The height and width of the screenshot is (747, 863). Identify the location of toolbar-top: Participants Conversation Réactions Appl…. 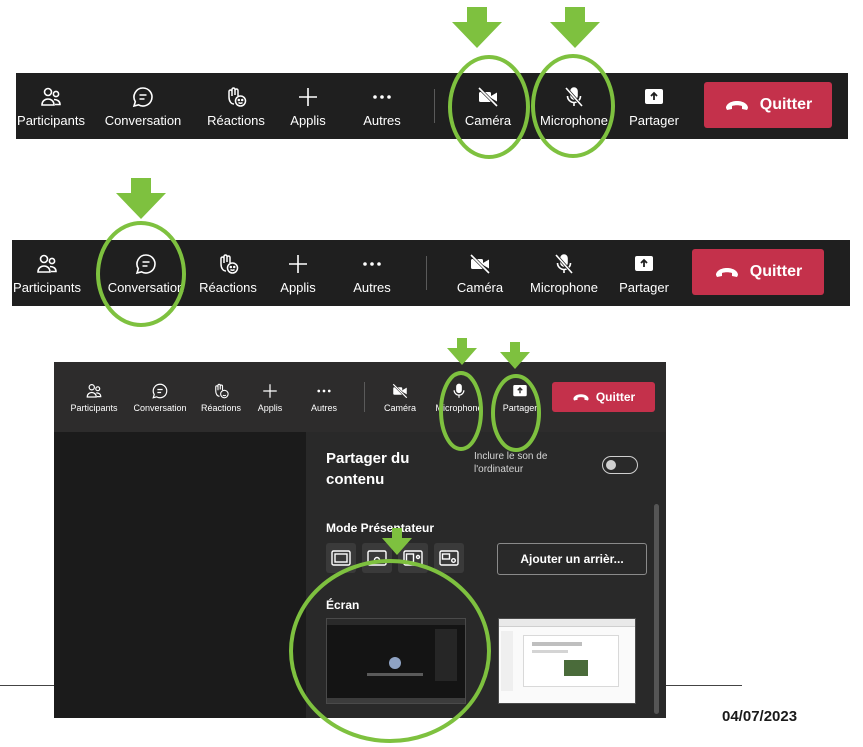
(432, 106).